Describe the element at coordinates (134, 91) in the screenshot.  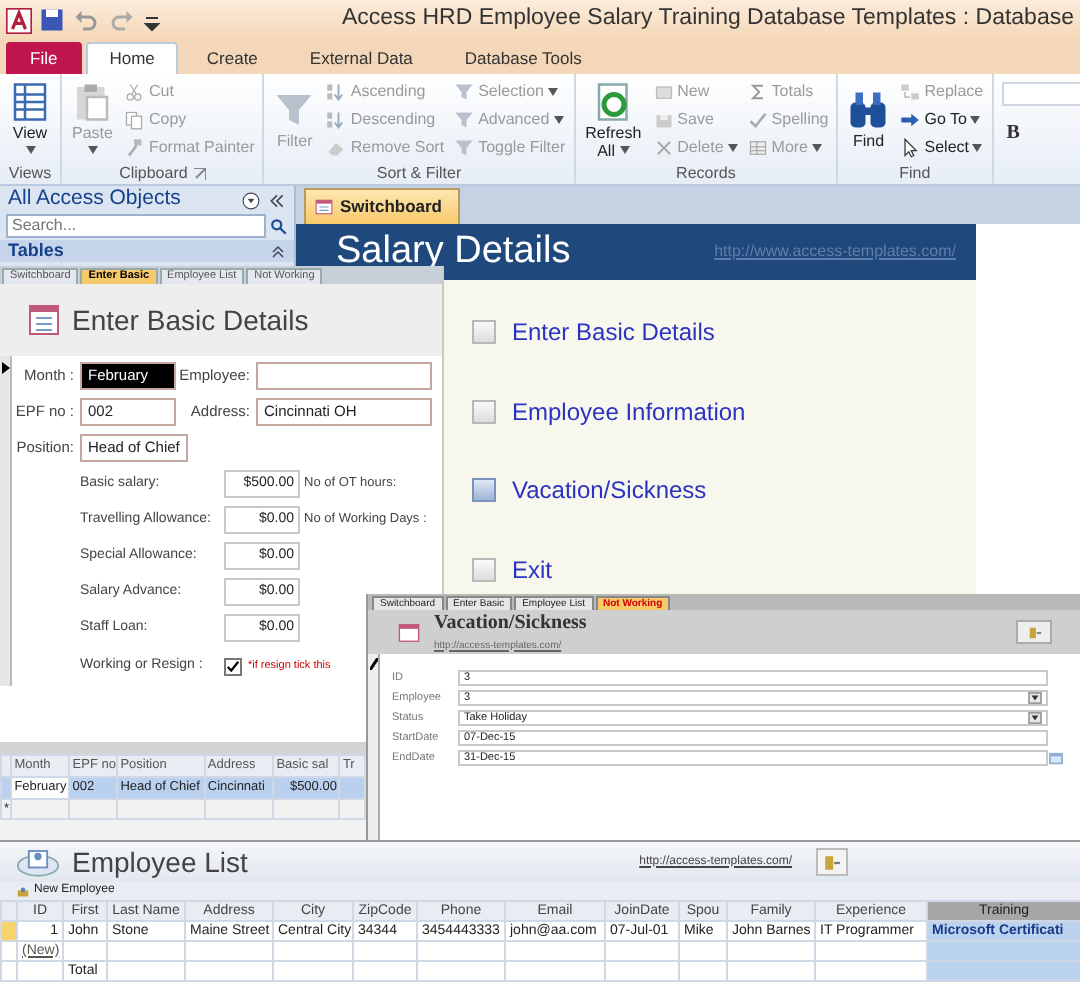
I see `scissors-icon` at that location.